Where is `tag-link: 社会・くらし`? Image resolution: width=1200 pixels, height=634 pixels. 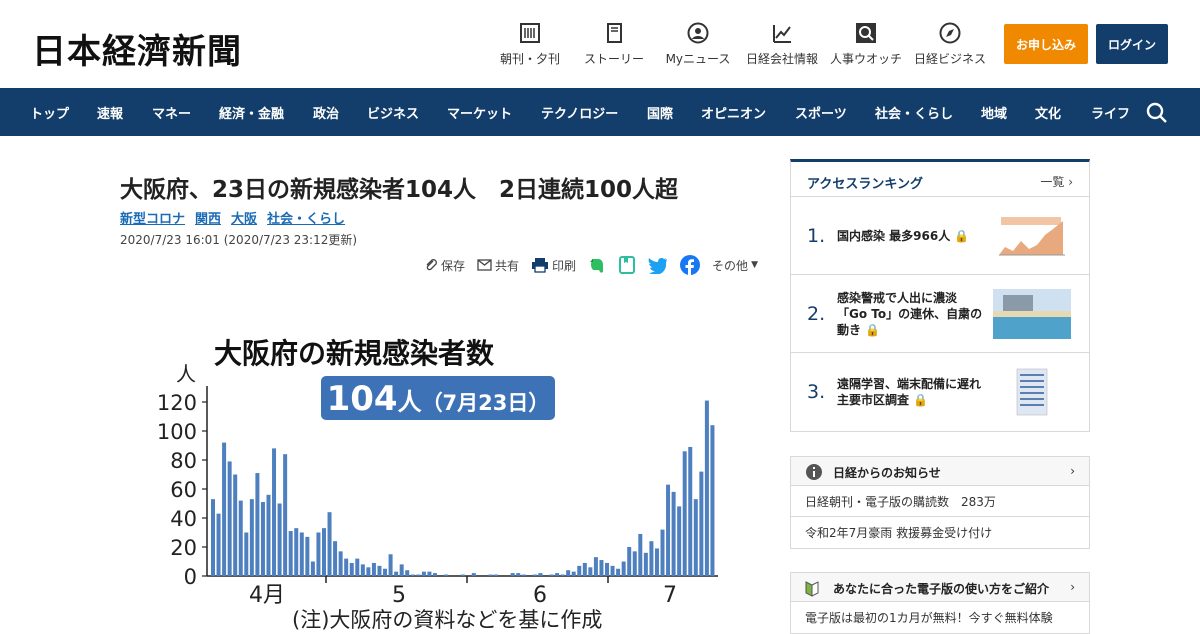
tag-link: 社会・くらし is located at coordinates (306, 217).